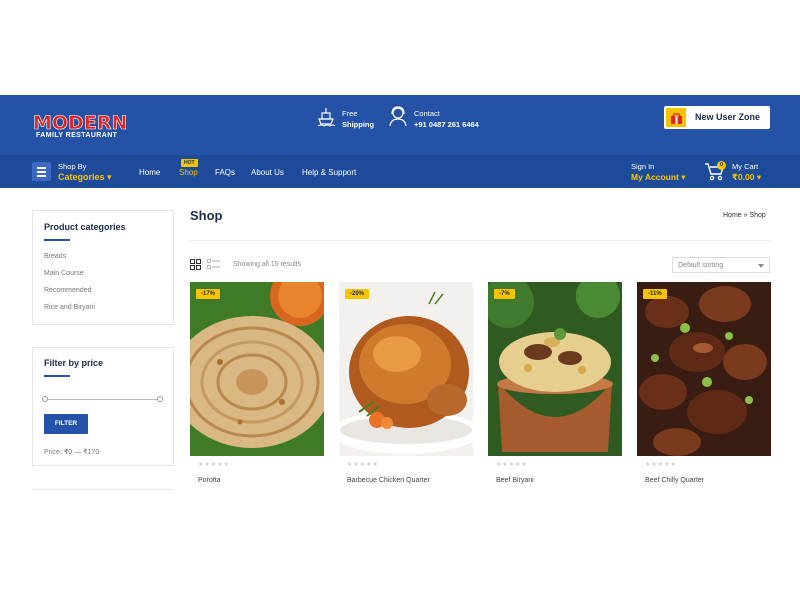  What do you see at coordinates (209, 480) in the screenshot?
I see `product-name: Porotta` at bounding box center [209, 480].